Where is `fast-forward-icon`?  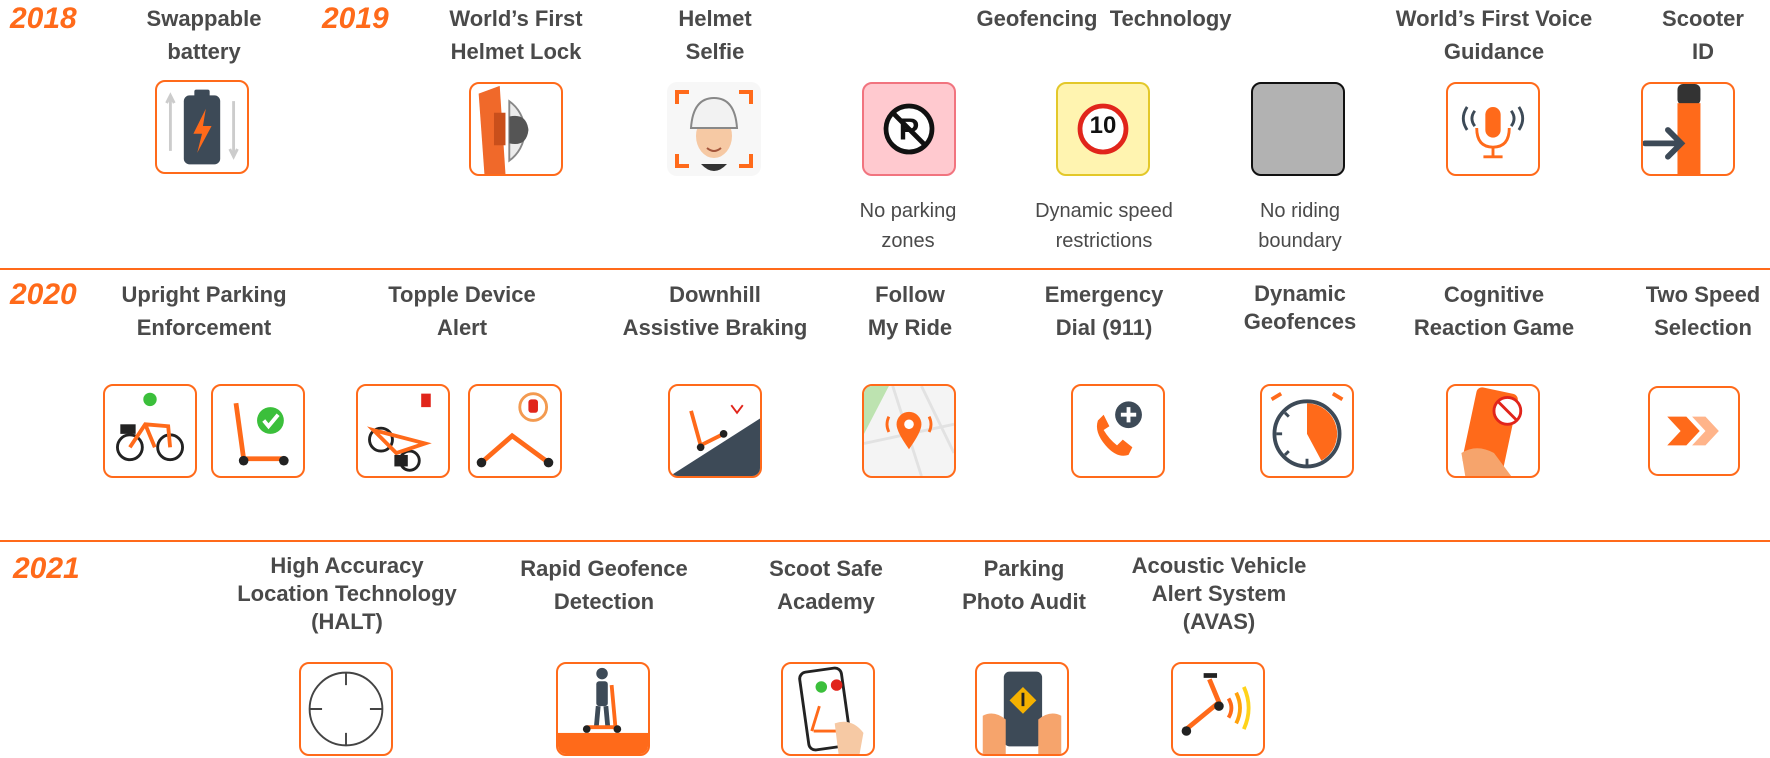
fast-forward-icon is located at coordinates (1693, 431).